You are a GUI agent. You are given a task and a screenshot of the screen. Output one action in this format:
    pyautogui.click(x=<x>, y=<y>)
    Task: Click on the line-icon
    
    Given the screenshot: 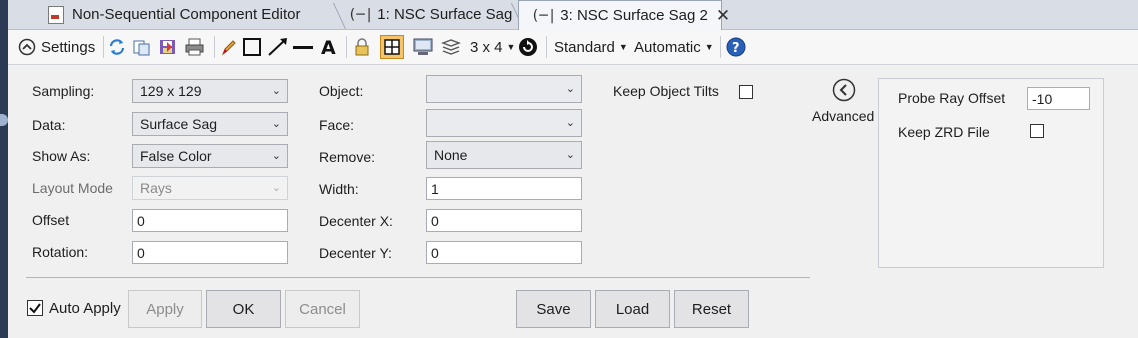 What is the action you would take?
    pyautogui.click(x=303, y=47)
    